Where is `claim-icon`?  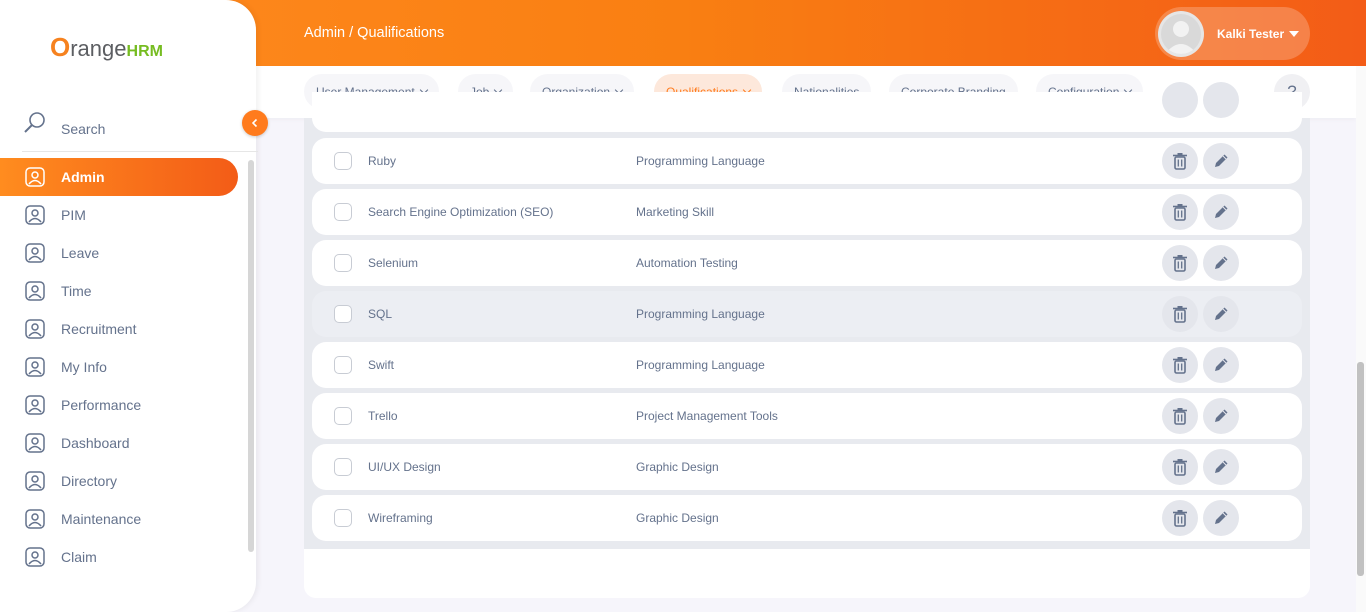
claim-icon is located at coordinates (35, 557).